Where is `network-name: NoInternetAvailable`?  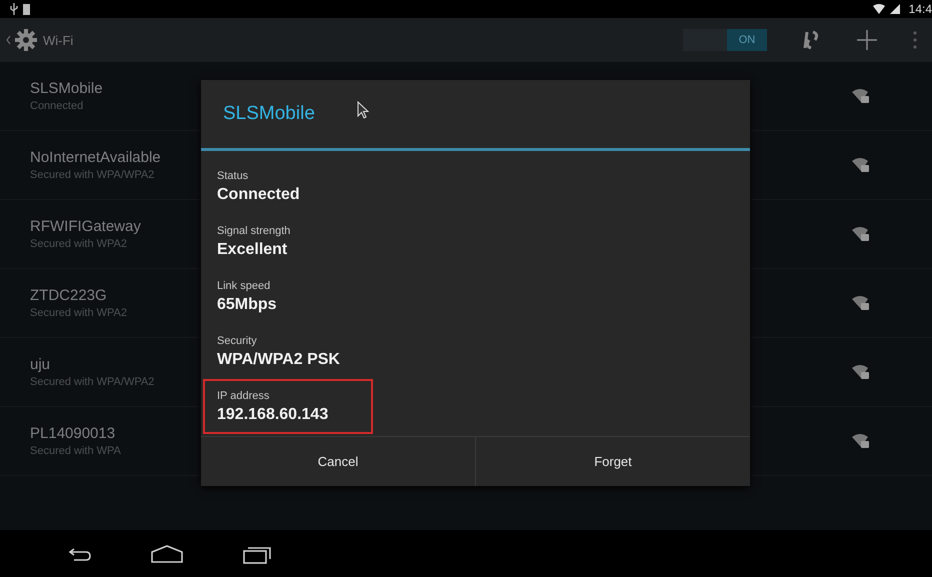
network-name: NoInternetAvailable is located at coordinates (95, 157).